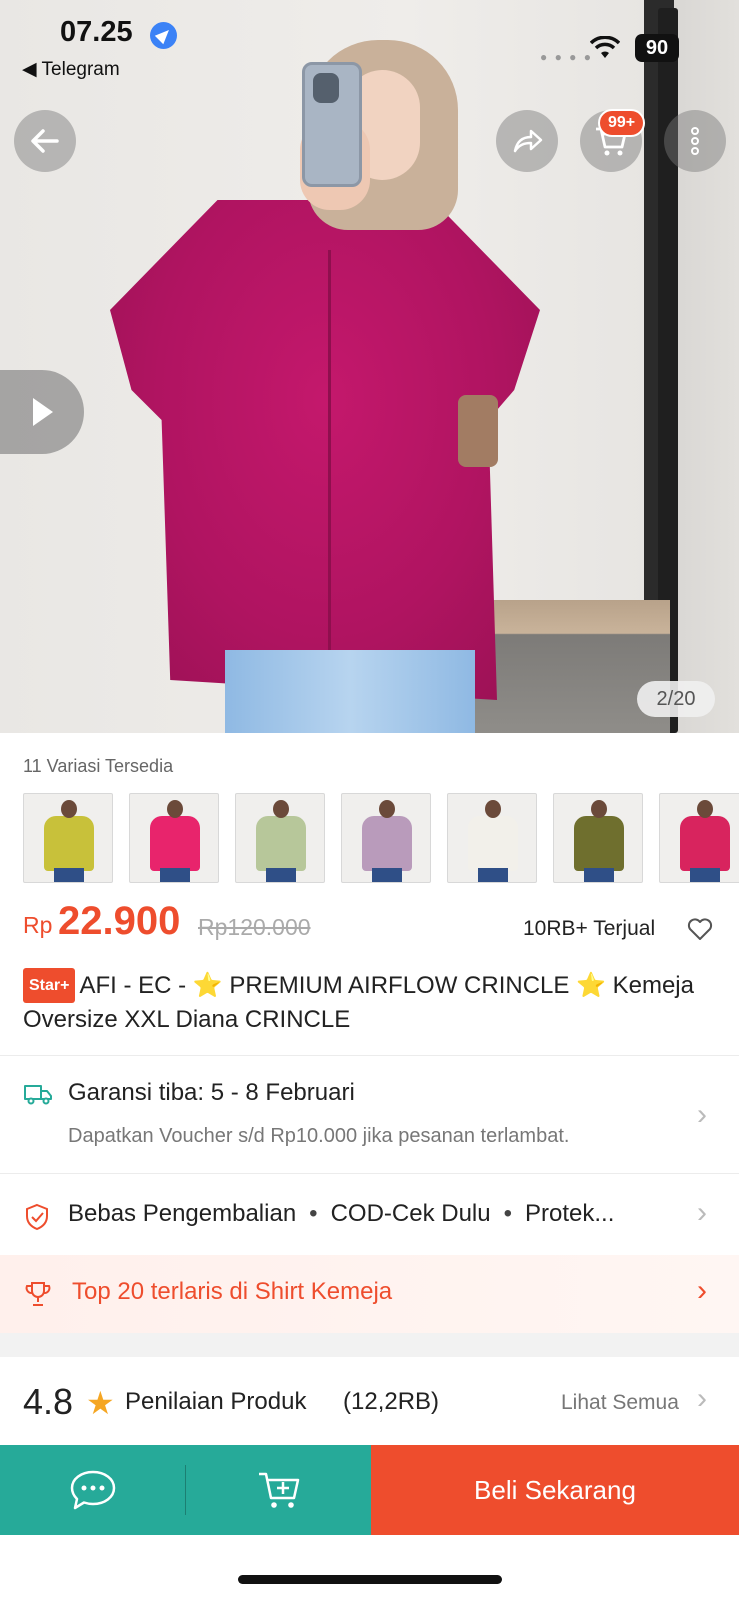 The image size is (739, 1600). I want to click on cart-count-badge: 99+, so click(622, 123).